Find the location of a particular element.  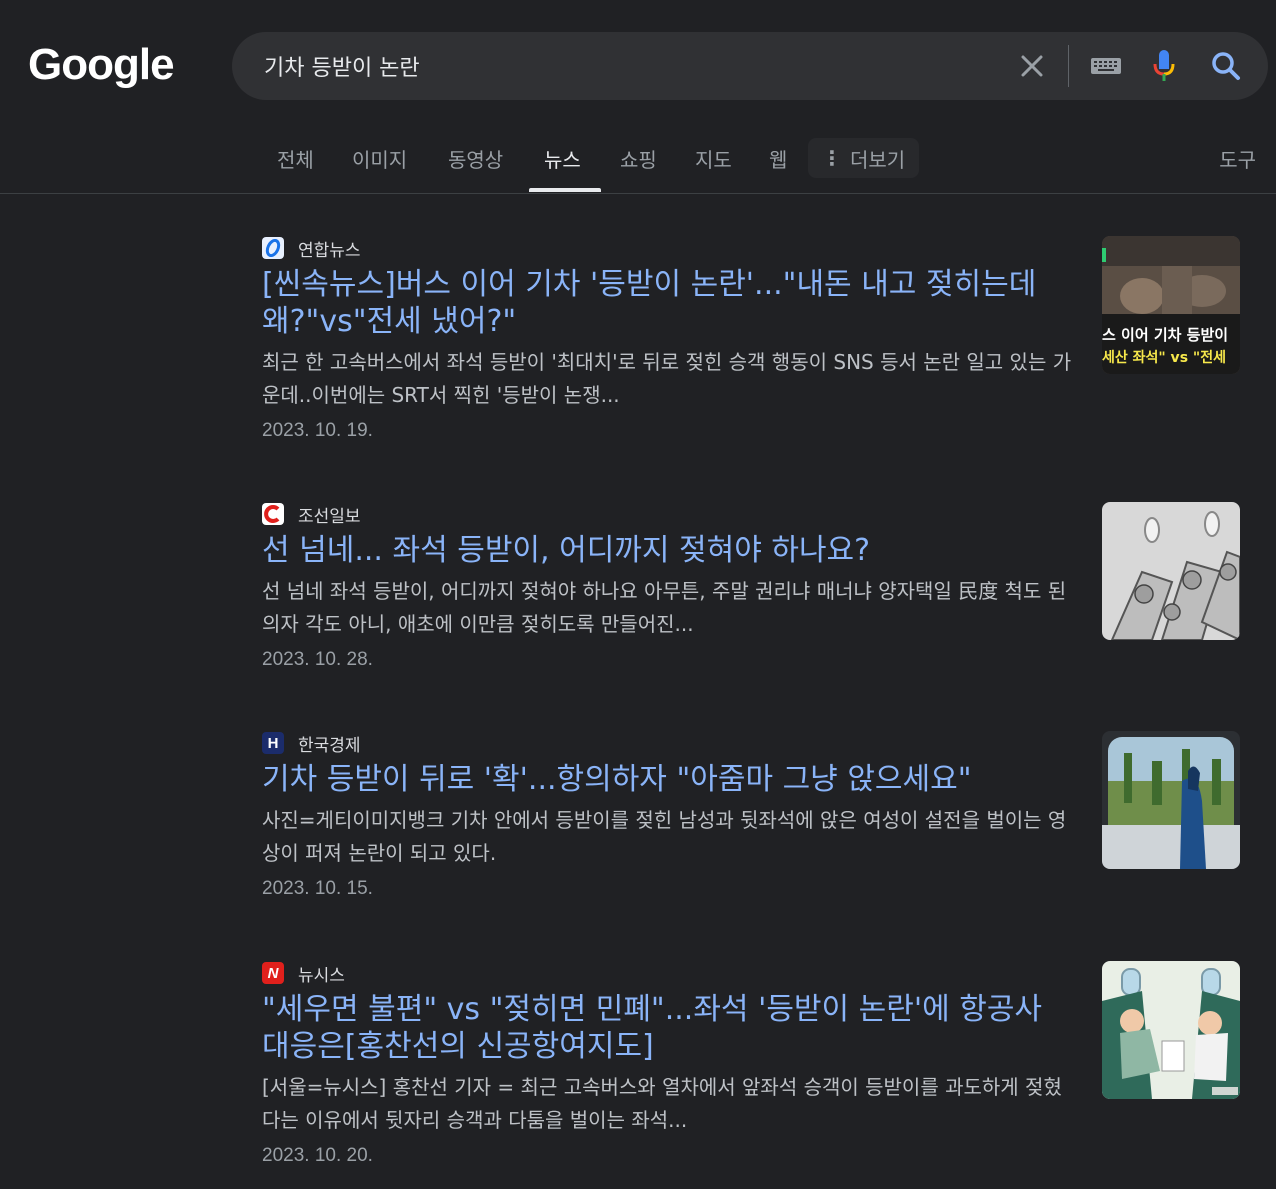

chosun-favicon is located at coordinates (273, 514).